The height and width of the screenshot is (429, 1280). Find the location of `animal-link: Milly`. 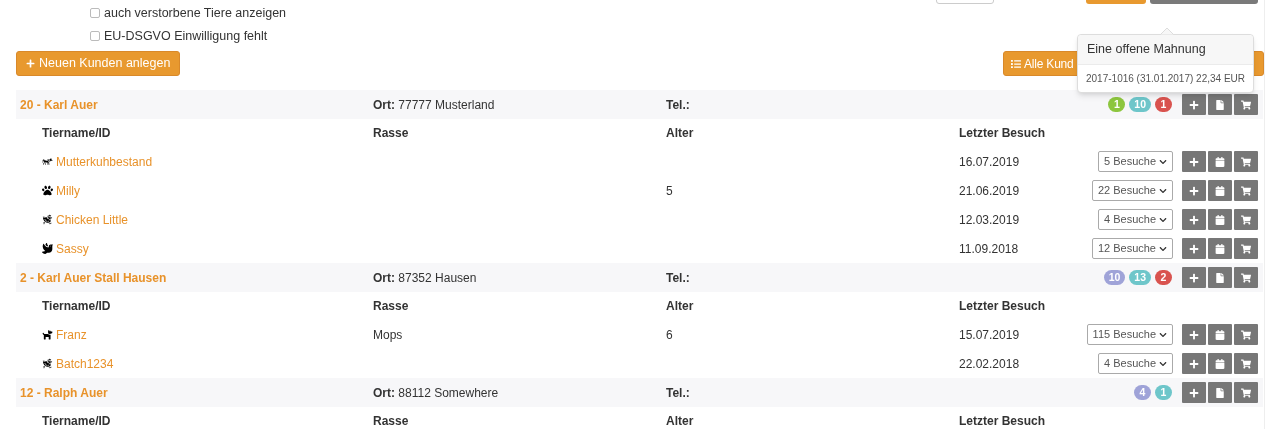

animal-link: Milly is located at coordinates (68, 190).